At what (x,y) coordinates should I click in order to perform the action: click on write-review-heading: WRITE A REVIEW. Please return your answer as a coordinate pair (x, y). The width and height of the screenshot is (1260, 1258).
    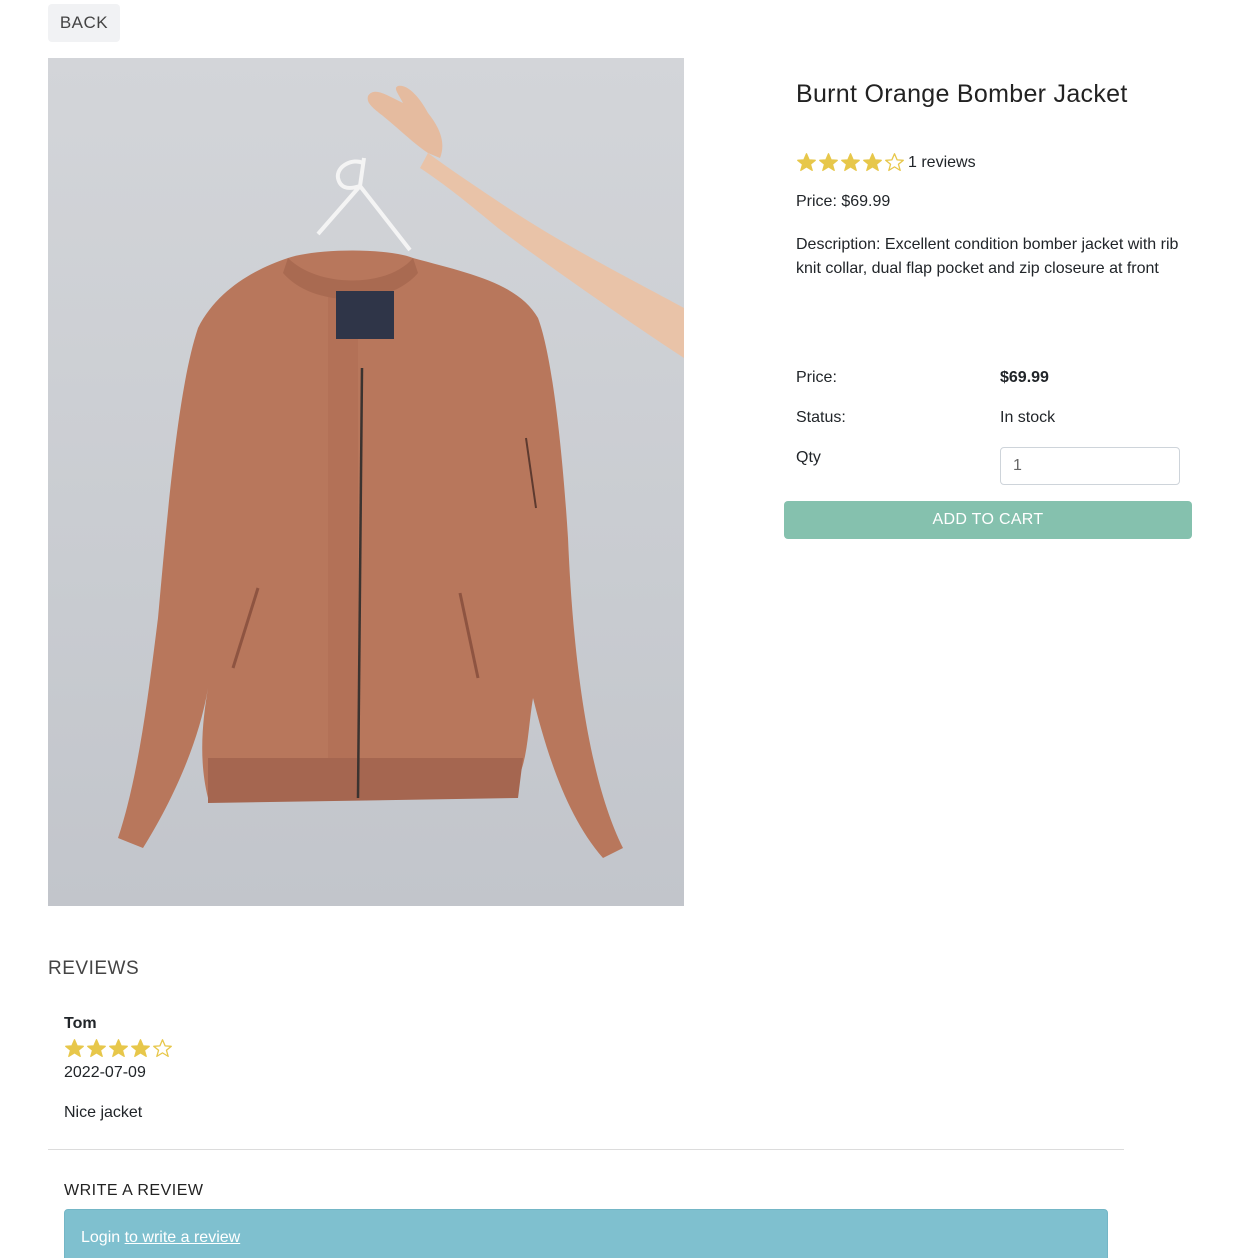
    Looking at the image, I should click on (134, 1190).